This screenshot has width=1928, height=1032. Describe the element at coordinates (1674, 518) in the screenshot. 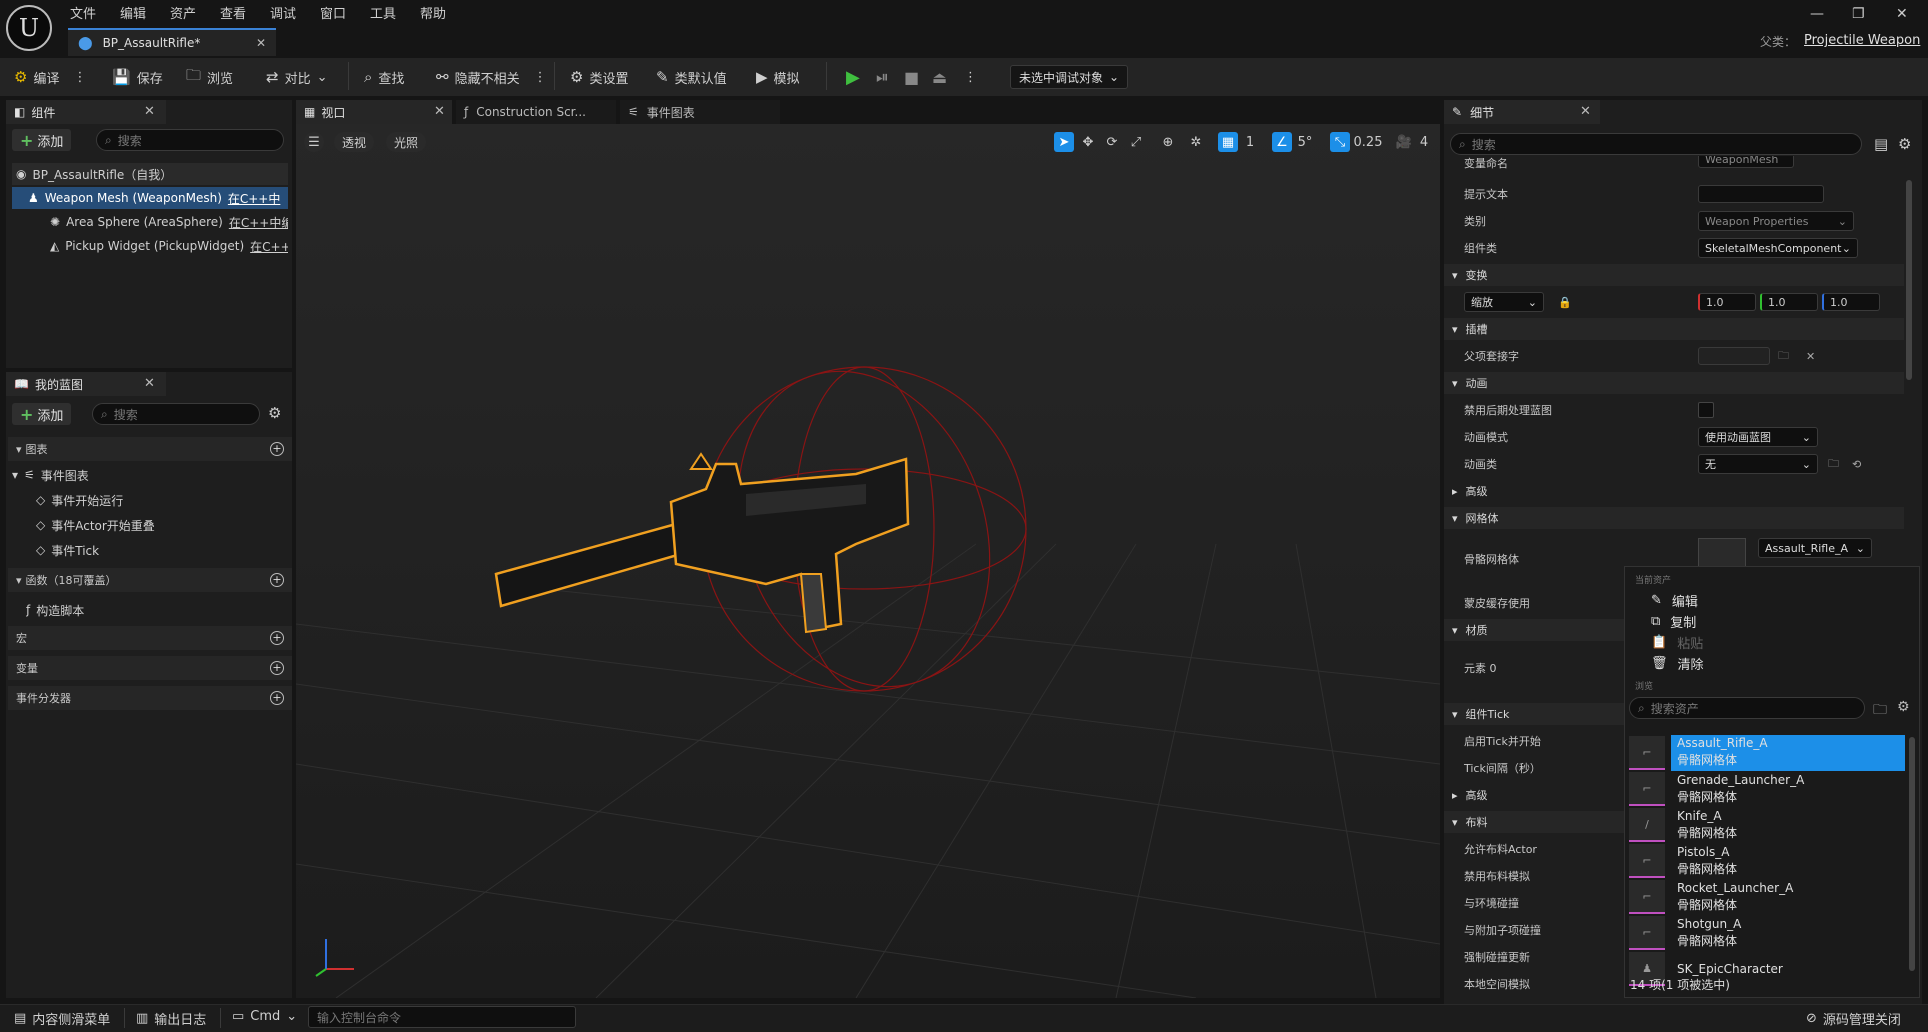

I see `mesh-section: ▾ 网格体` at that location.